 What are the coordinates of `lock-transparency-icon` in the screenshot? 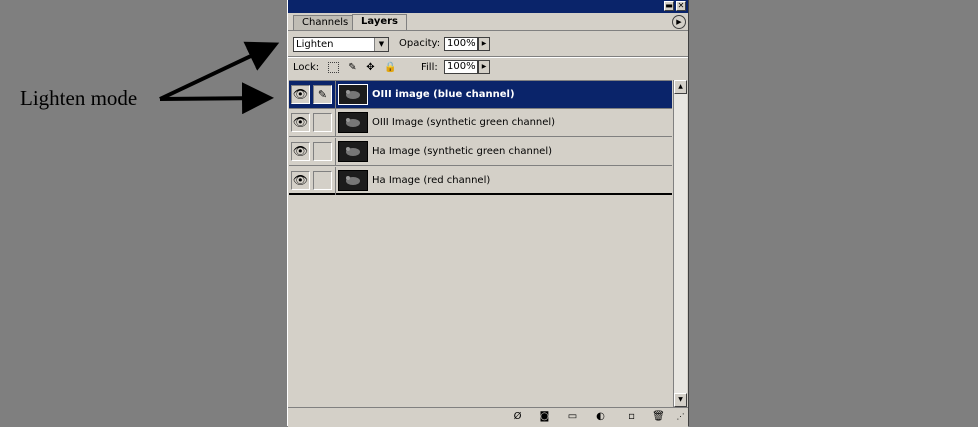 It's located at (333, 67).